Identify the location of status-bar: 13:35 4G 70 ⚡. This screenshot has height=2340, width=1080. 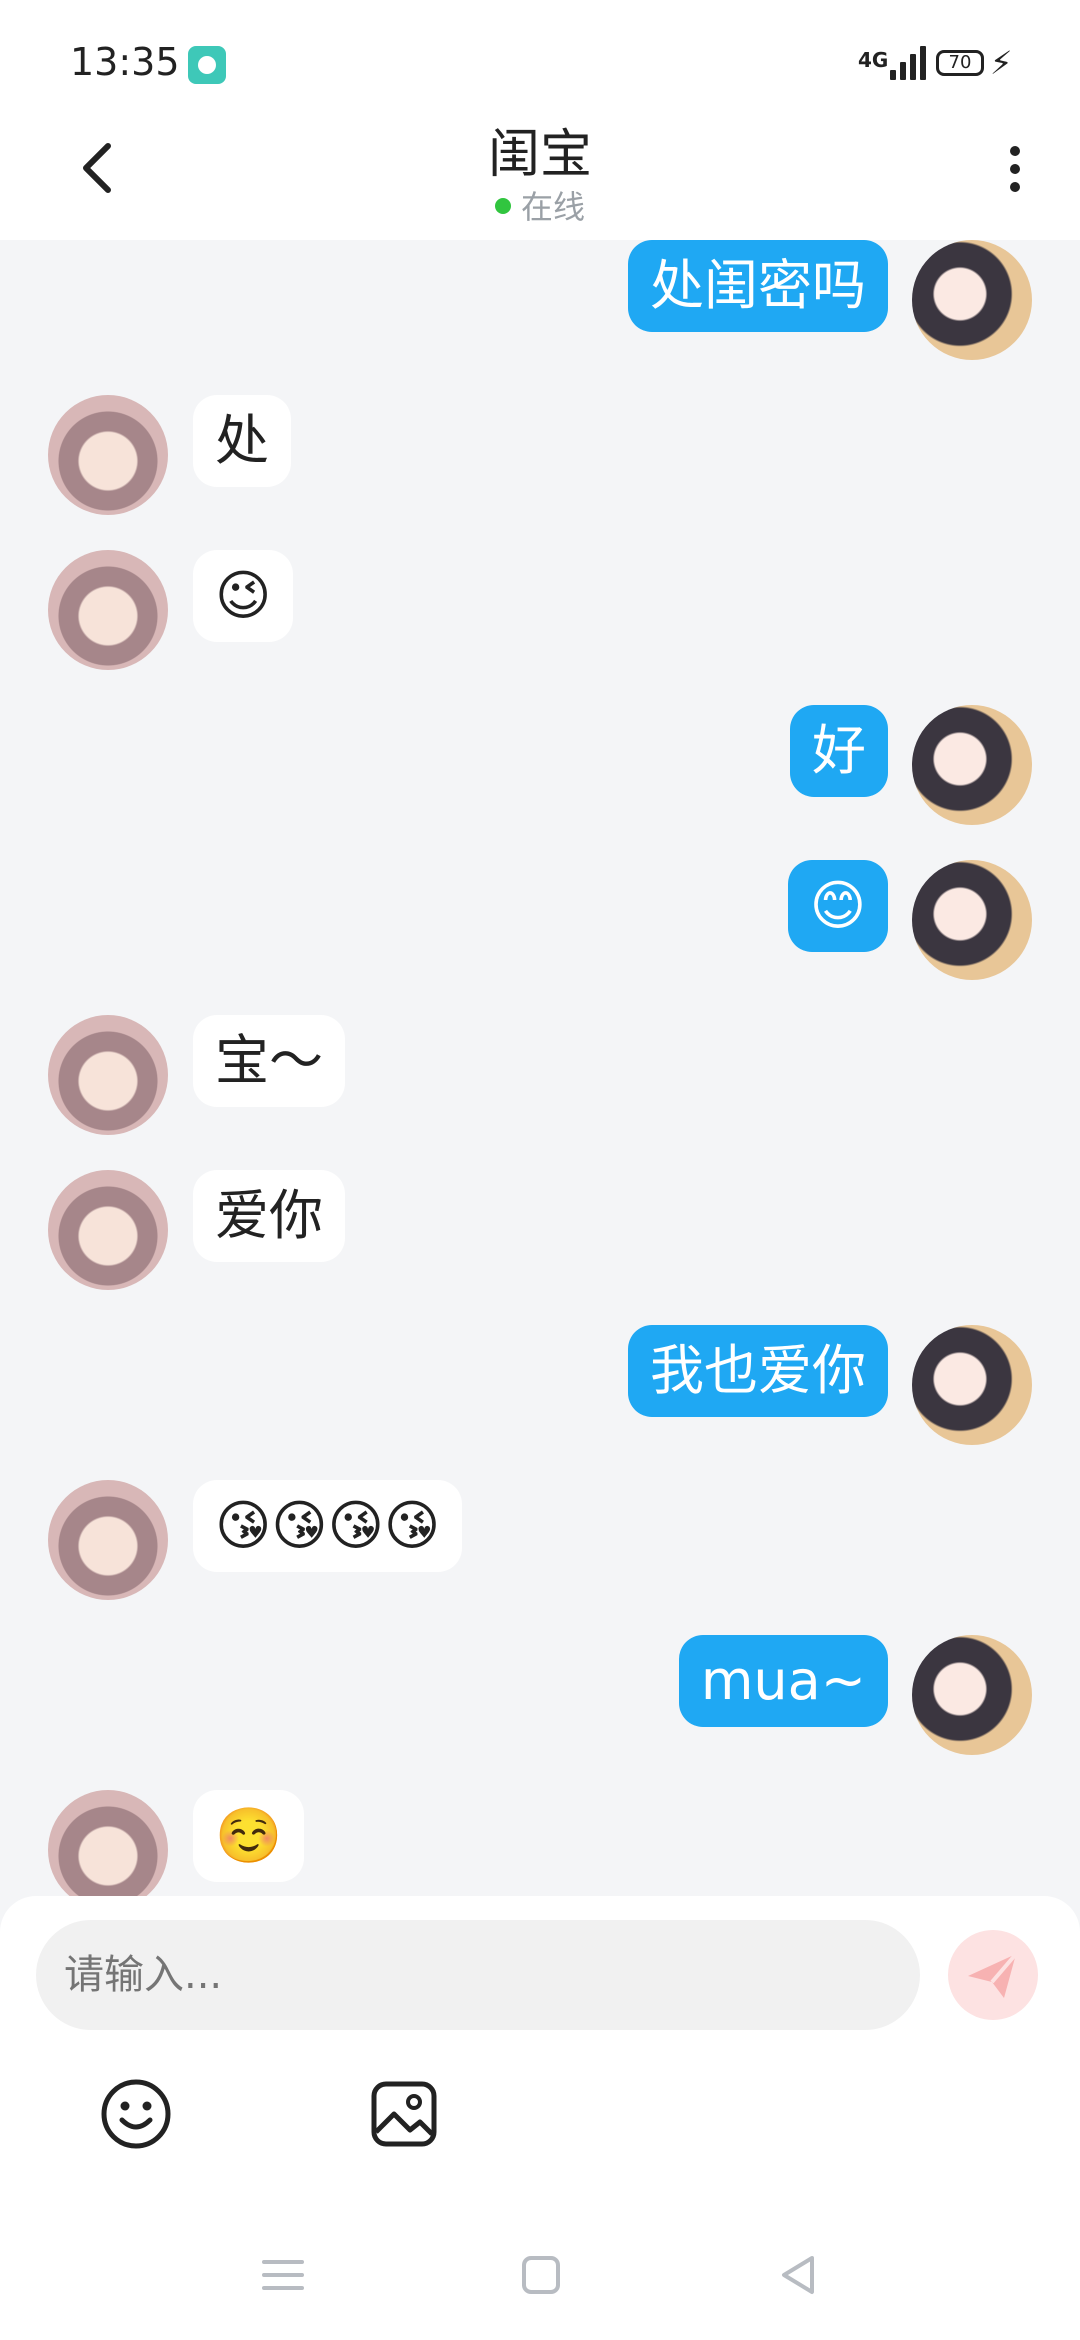
(540, 55).